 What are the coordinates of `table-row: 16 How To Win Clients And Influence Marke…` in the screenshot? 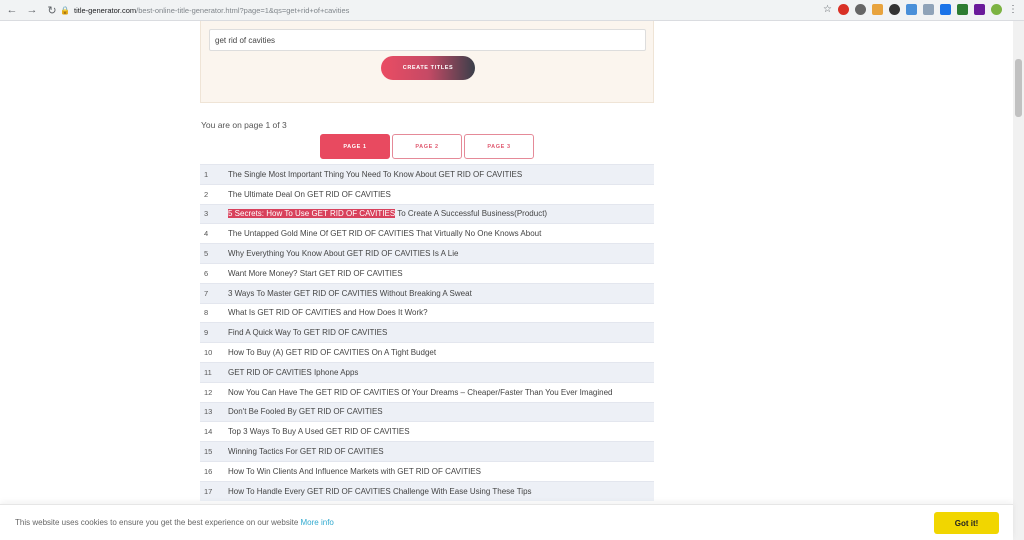 It's located at (427, 470).